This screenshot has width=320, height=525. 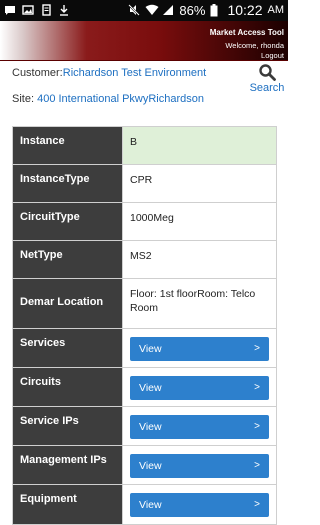 What do you see at coordinates (199, 221) in the screenshot?
I see `row-value: 1000Meg` at bounding box center [199, 221].